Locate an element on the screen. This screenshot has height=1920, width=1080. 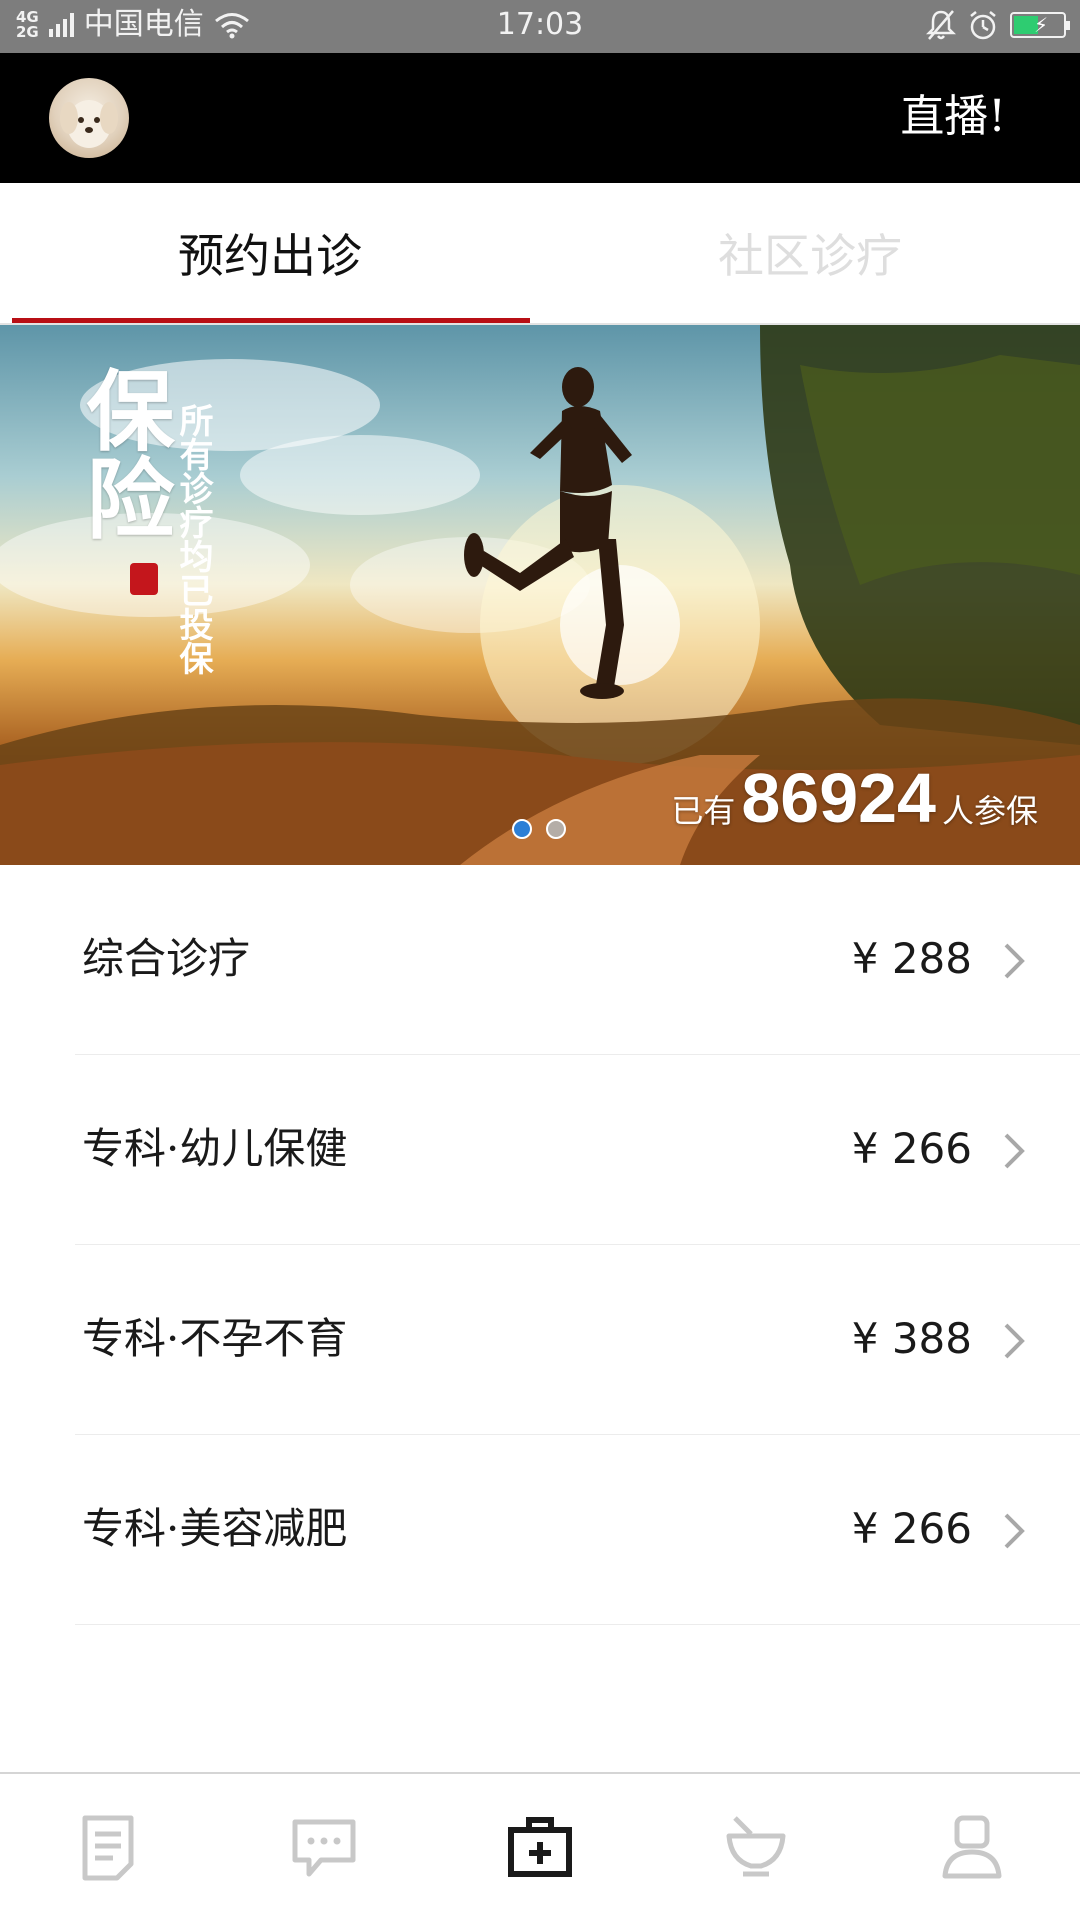
seal-stamp is located at coordinates (144, 579).